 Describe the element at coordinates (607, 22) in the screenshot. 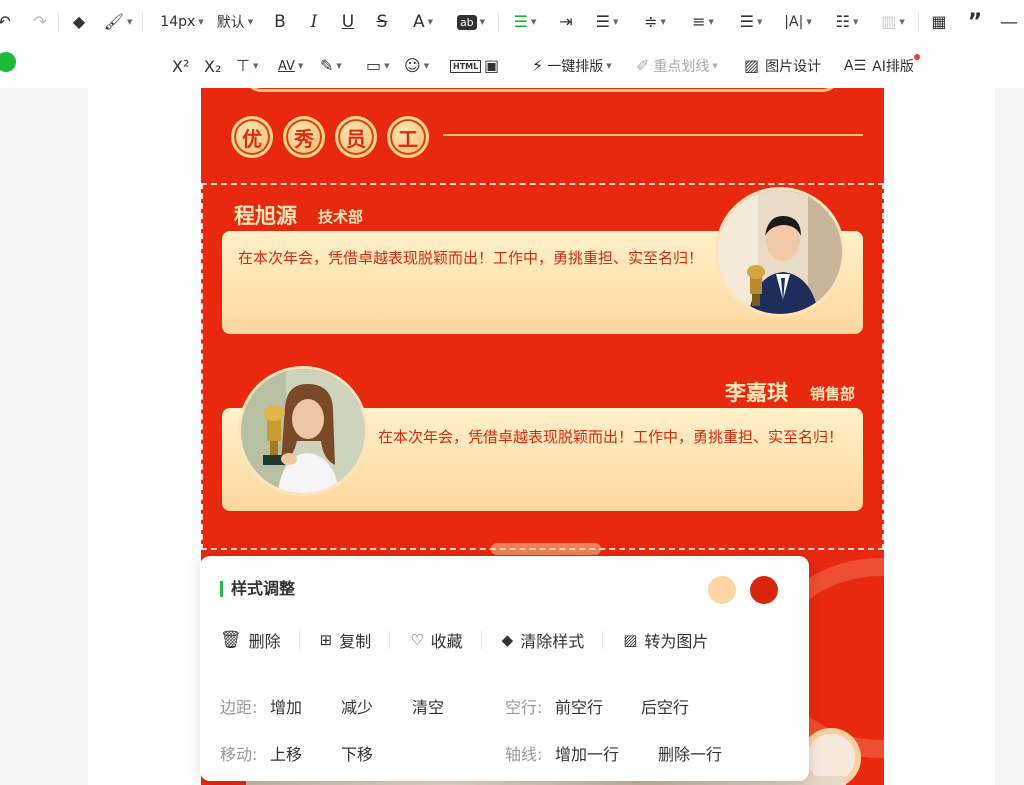

I see `outdent-icon: ☰ ▼` at that location.